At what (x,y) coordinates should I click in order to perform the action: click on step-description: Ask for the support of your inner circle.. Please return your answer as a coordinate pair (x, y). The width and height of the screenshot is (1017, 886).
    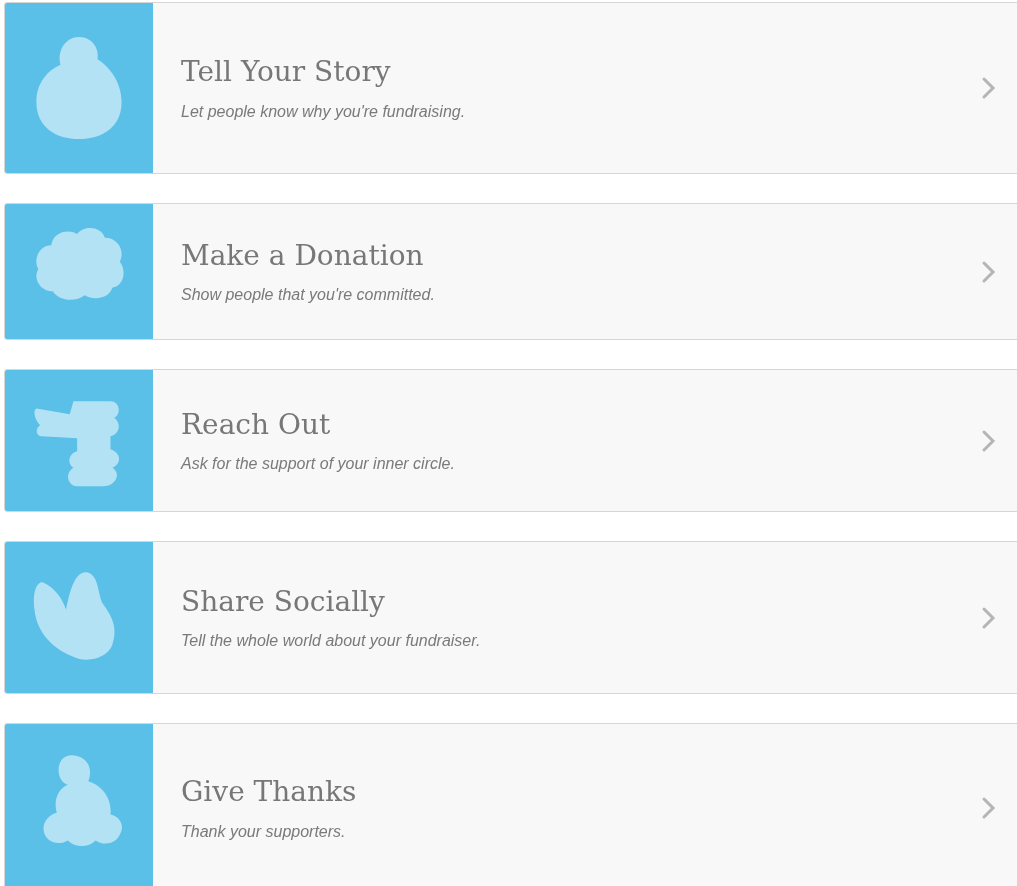
    Looking at the image, I should click on (318, 464).